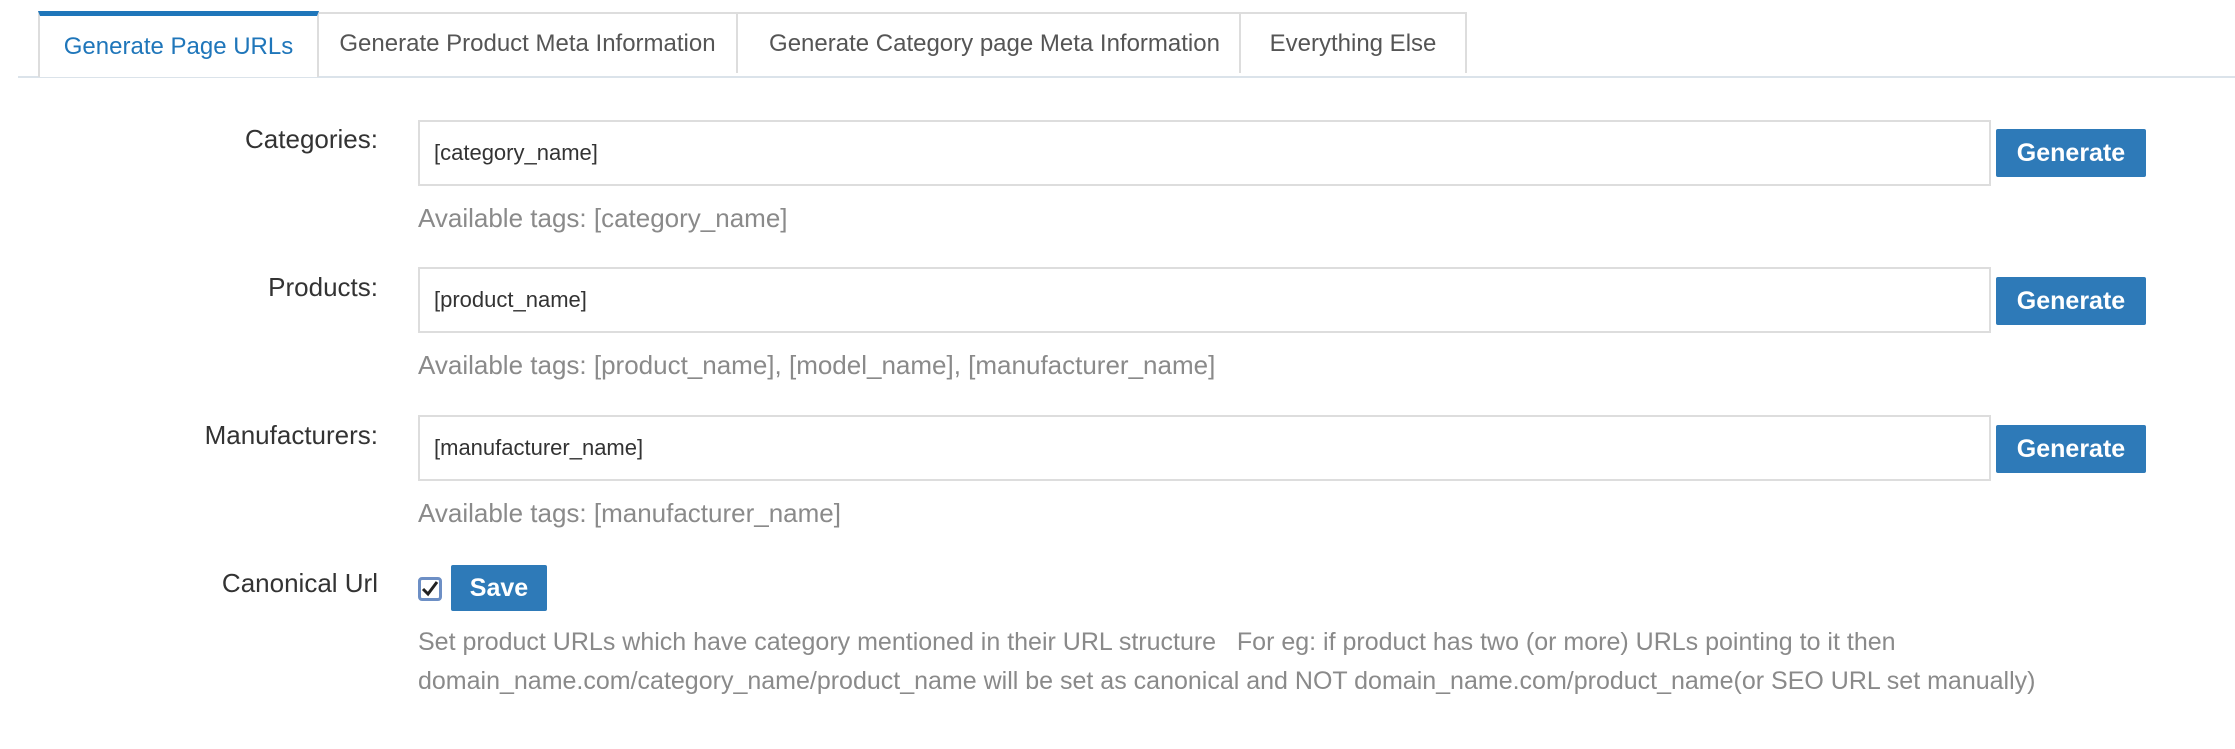 The width and height of the screenshot is (2235, 749). What do you see at coordinates (1204, 300) in the screenshot?
I see `products-pattern-input` at bounding box center [1204, 300].